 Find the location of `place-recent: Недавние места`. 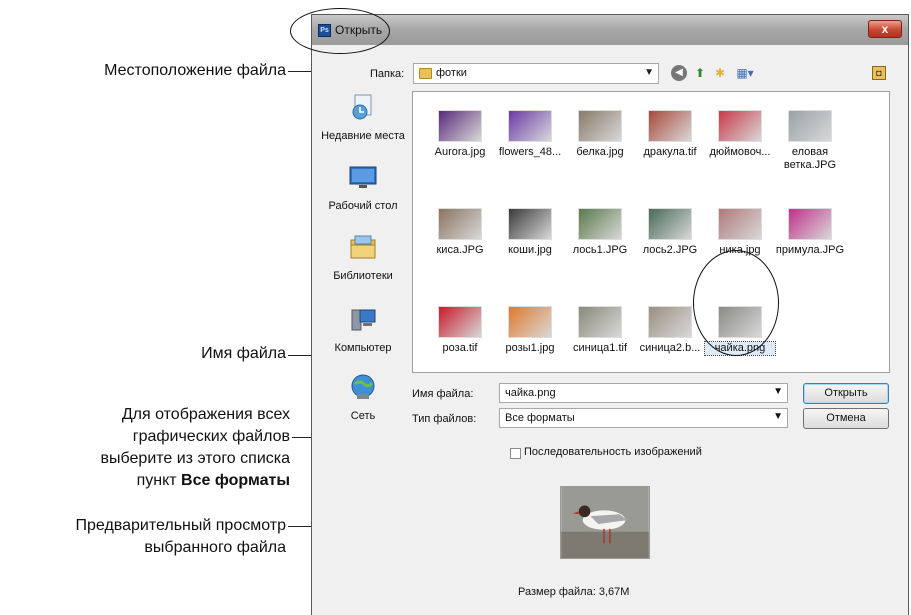

place-recent: Недавние места is located at coordinates (363, 117).